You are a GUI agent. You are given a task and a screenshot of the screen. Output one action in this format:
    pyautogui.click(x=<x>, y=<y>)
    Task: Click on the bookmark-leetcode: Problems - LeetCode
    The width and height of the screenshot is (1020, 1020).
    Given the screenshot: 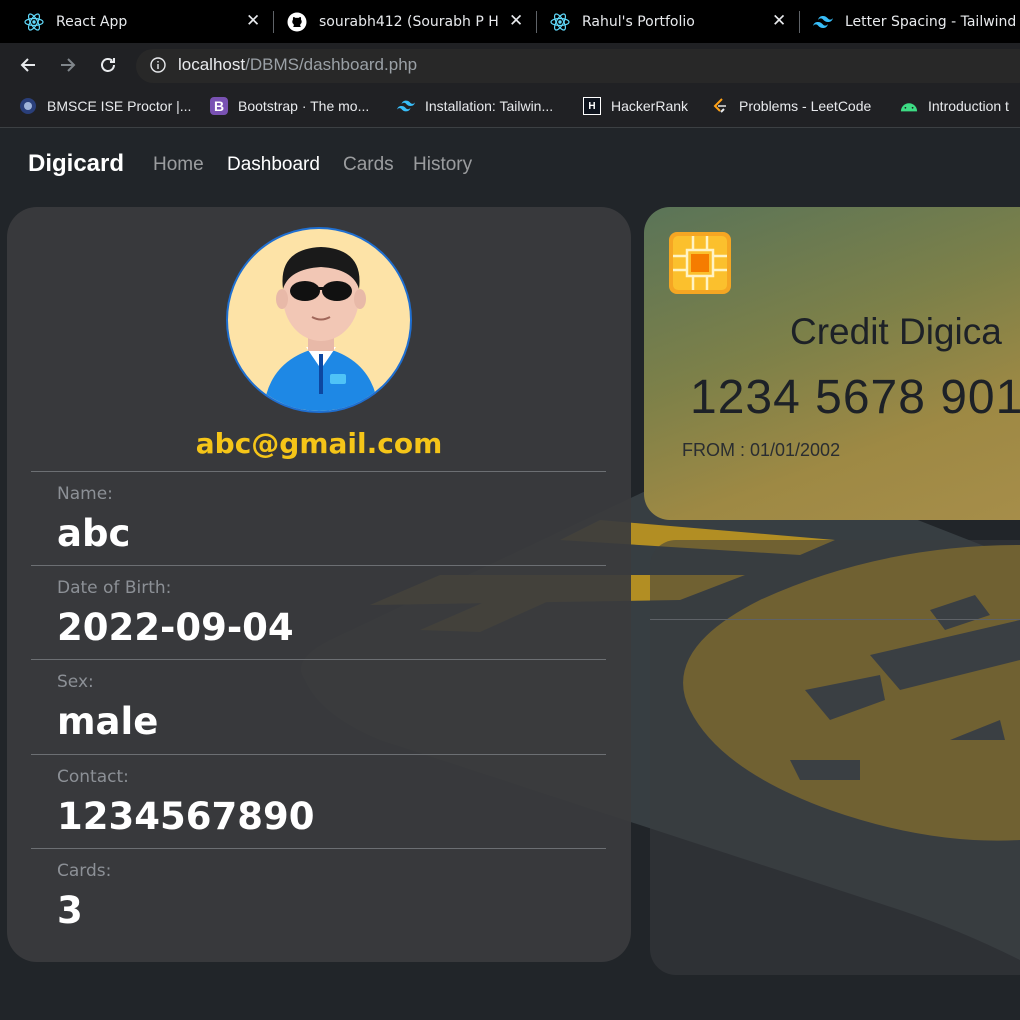 What is the action you would take?
    pyautogui.click(x=791, y=106)
    